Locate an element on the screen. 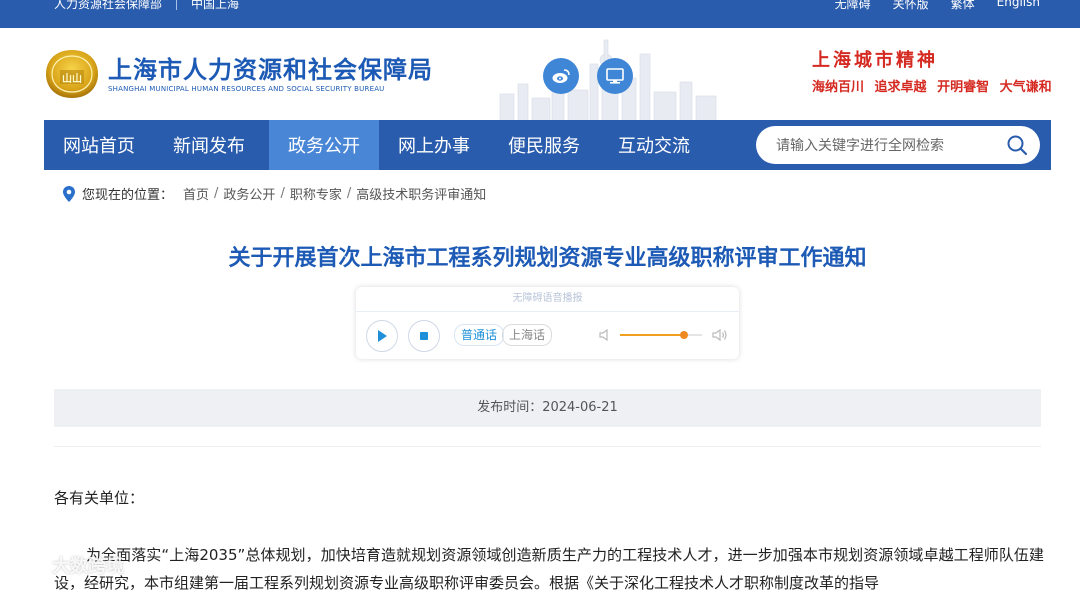 The height and width of the screenshot is (597, 1080). search-icon is located at coordinates (1017, 145).